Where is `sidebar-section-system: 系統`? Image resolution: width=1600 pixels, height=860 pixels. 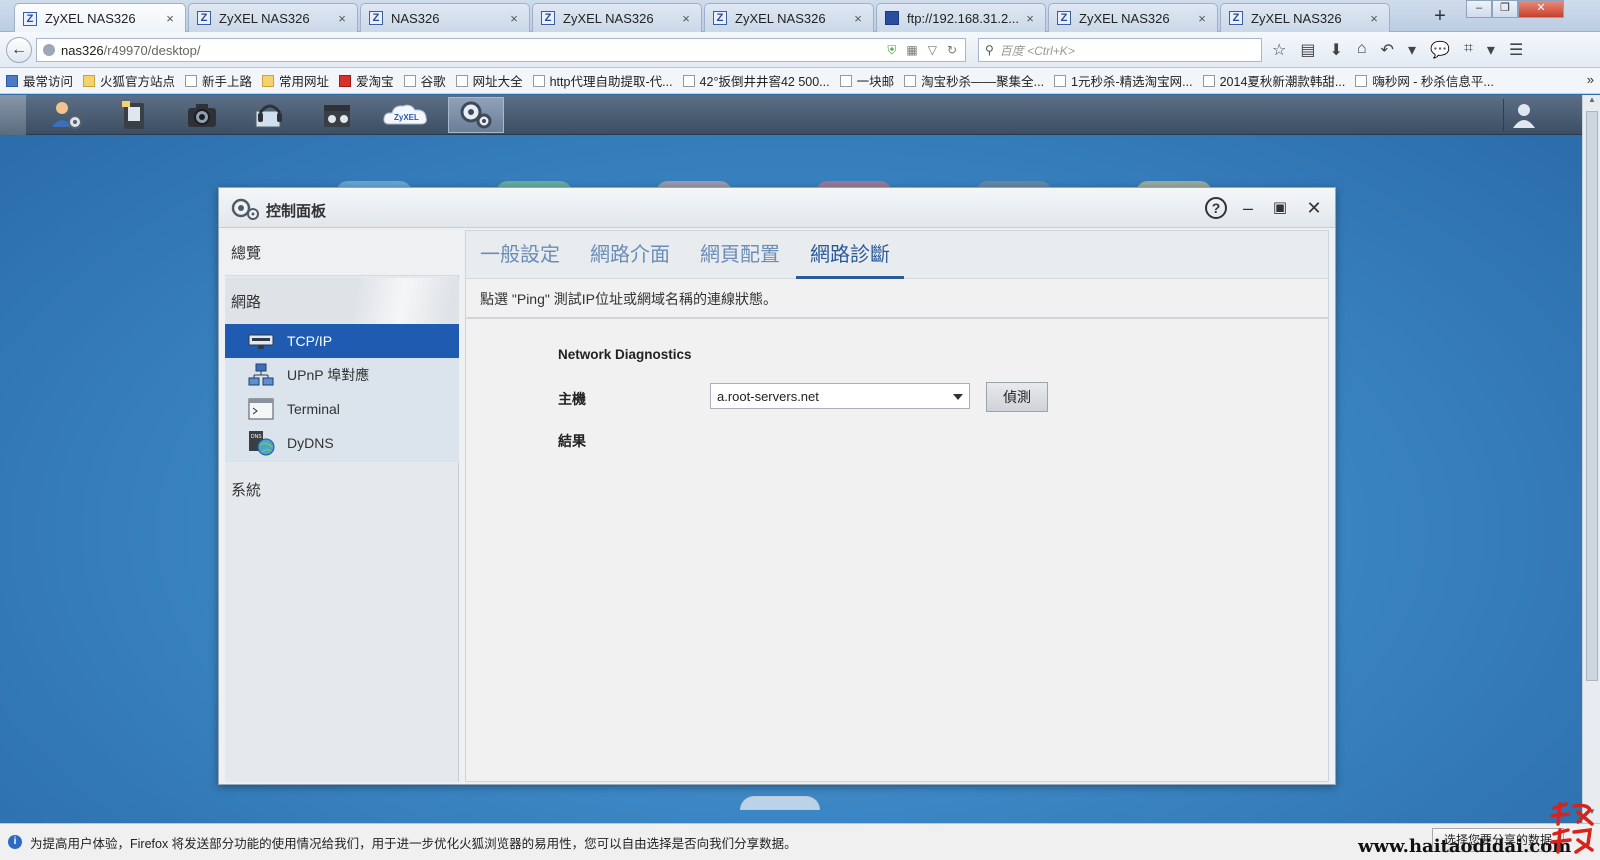 sidebar-section-system: 系統 is located at coordinates (342, 489).